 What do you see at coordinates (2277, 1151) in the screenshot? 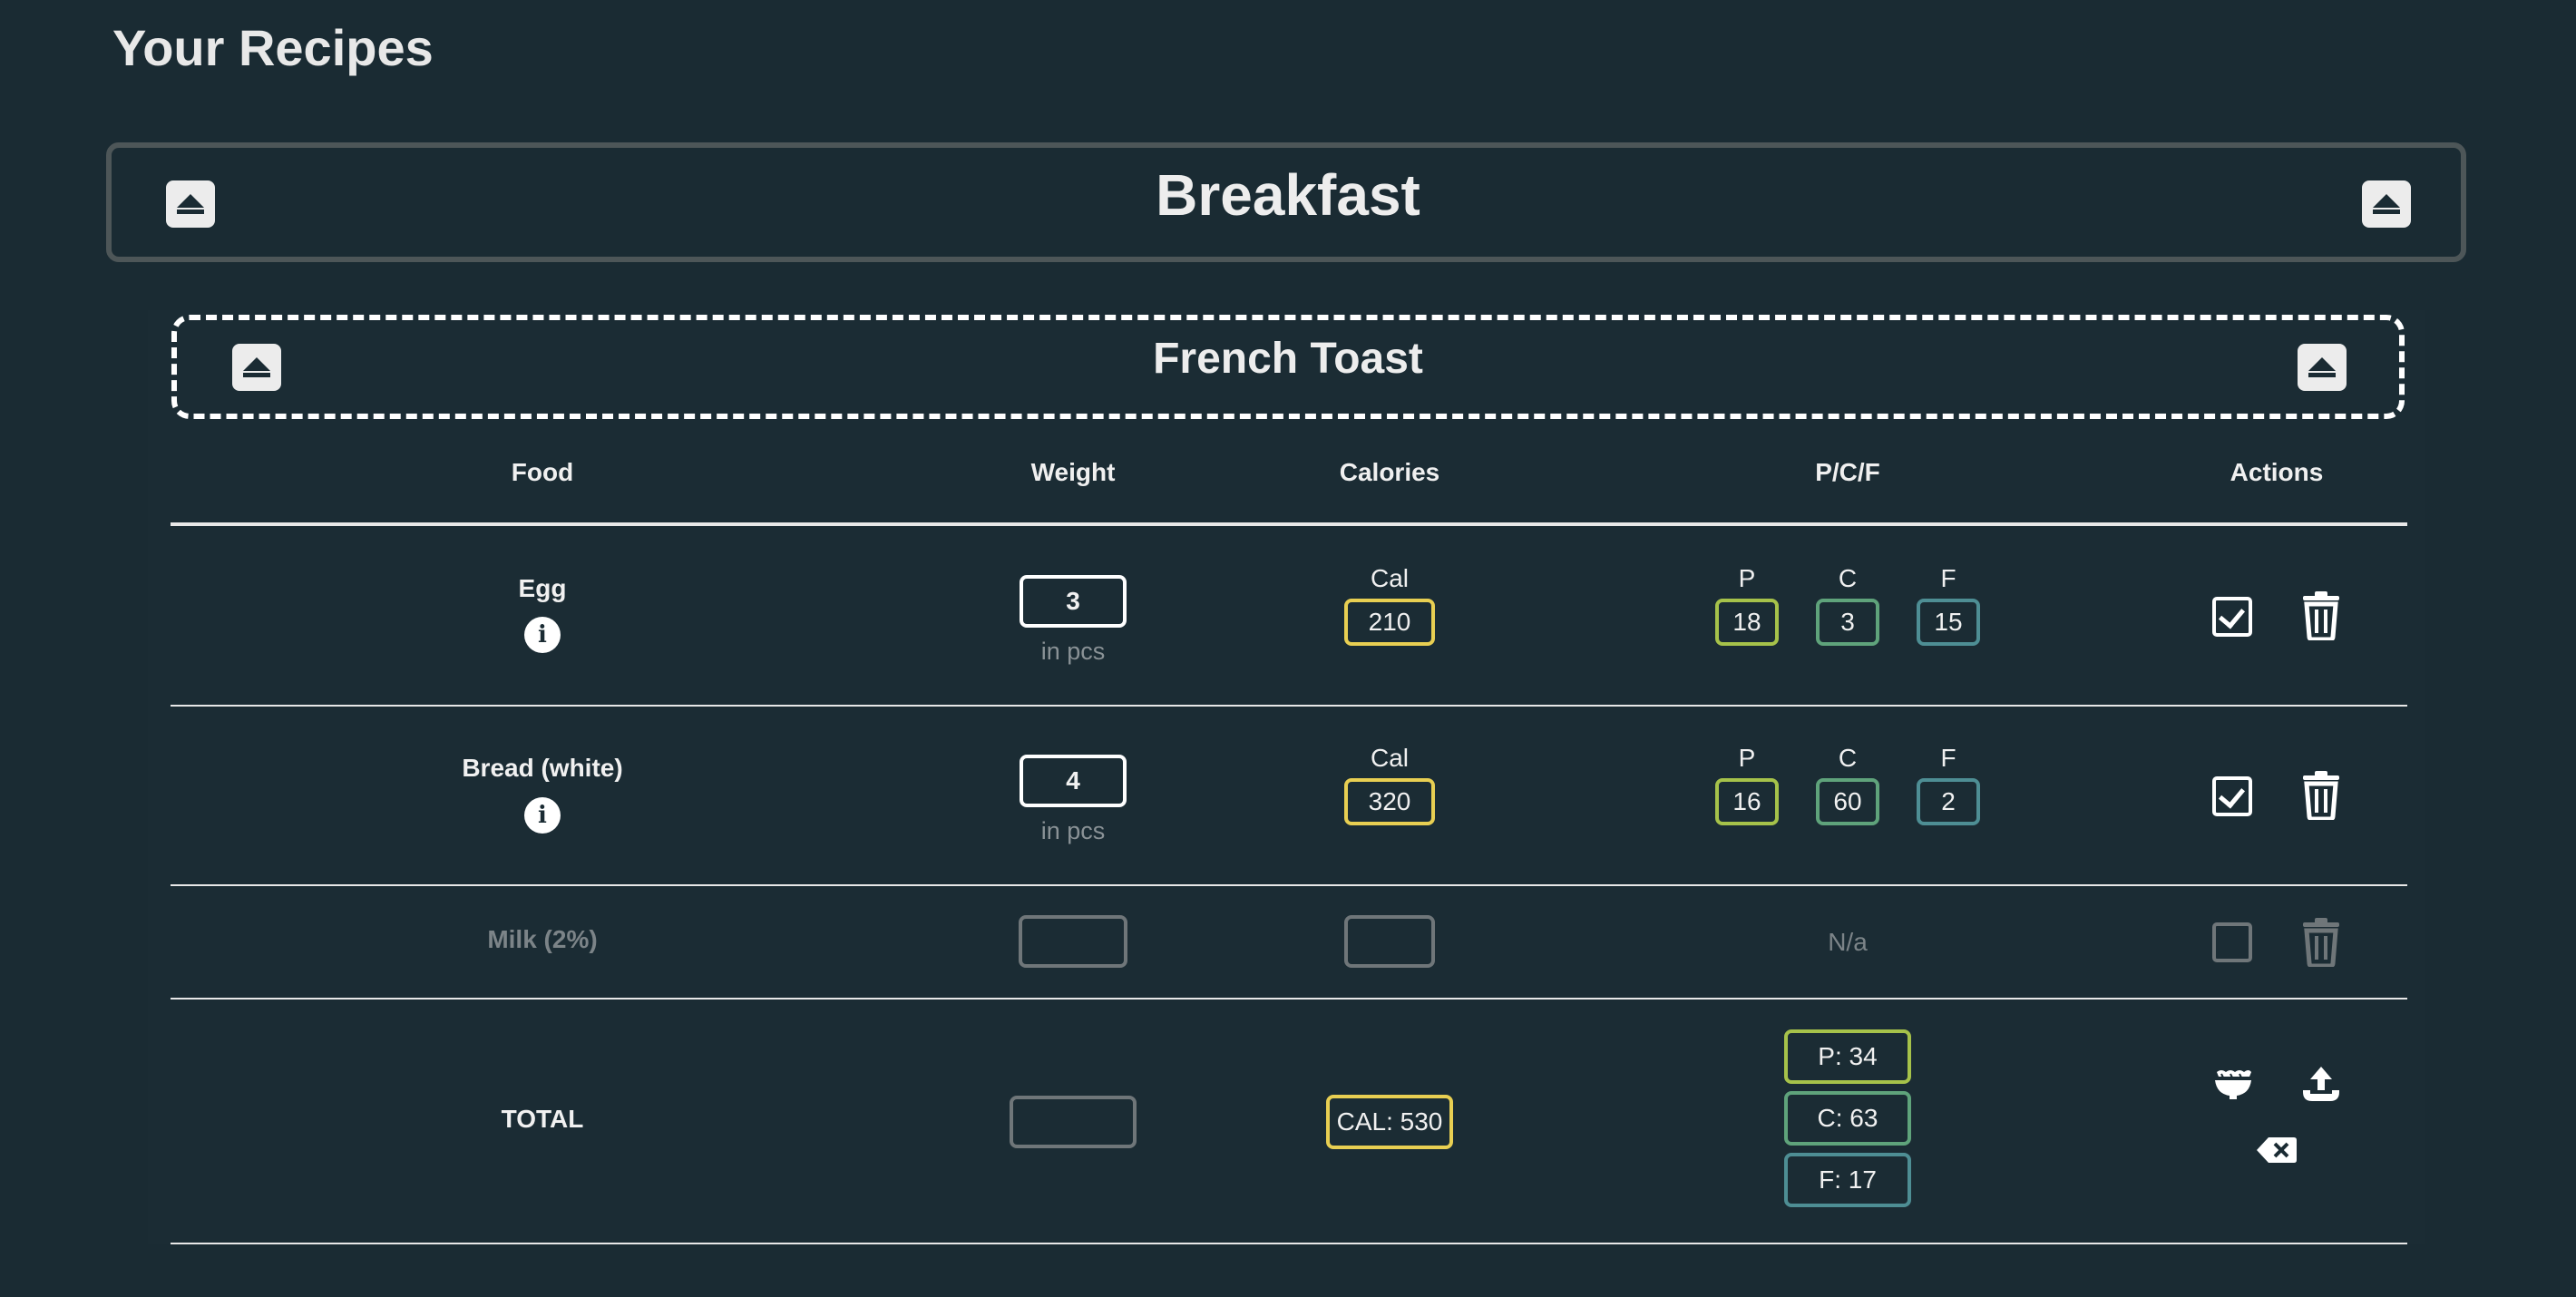
I see `backspace-icon` at bounding box center [2277, 1151].